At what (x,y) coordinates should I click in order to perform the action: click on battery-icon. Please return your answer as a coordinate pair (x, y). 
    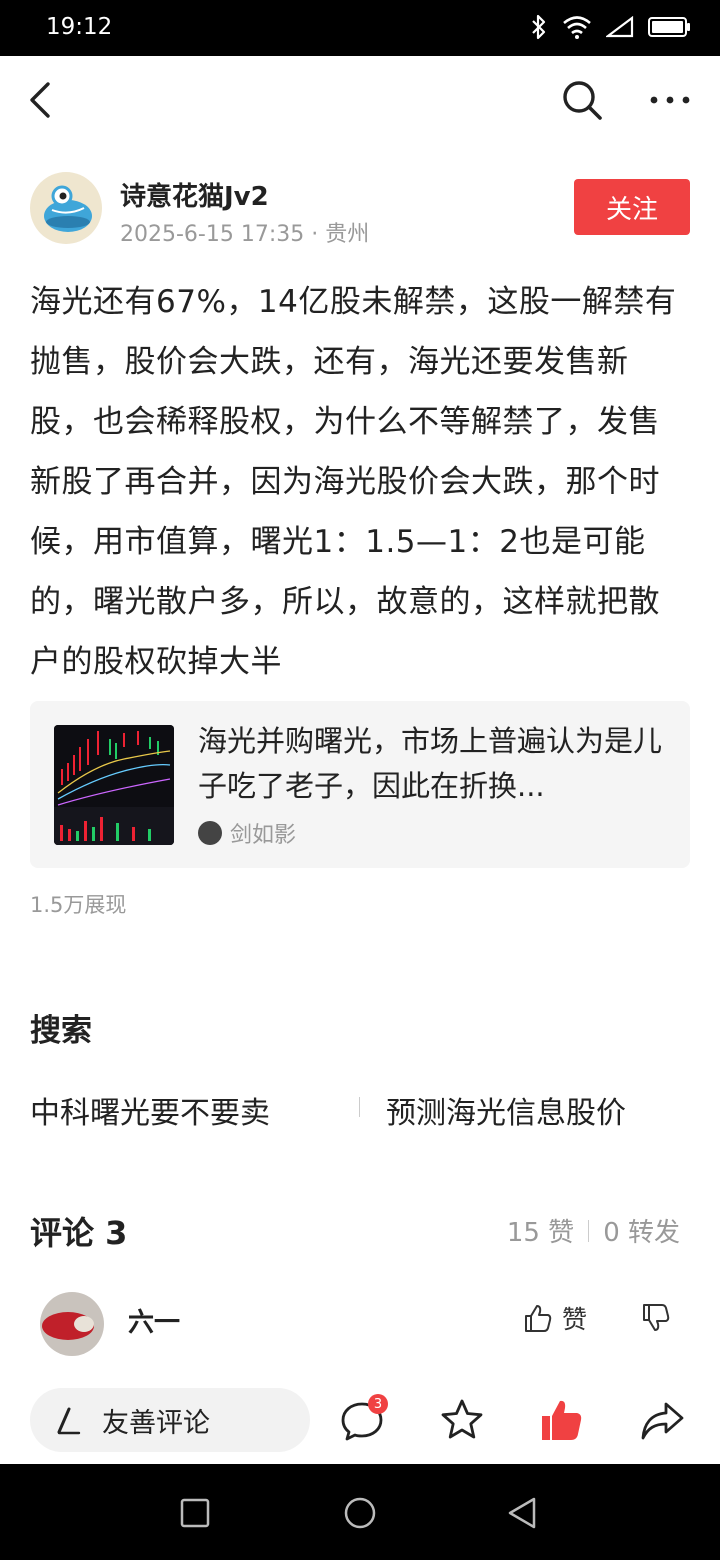
    Looking at the image, I should click on (669, 27).